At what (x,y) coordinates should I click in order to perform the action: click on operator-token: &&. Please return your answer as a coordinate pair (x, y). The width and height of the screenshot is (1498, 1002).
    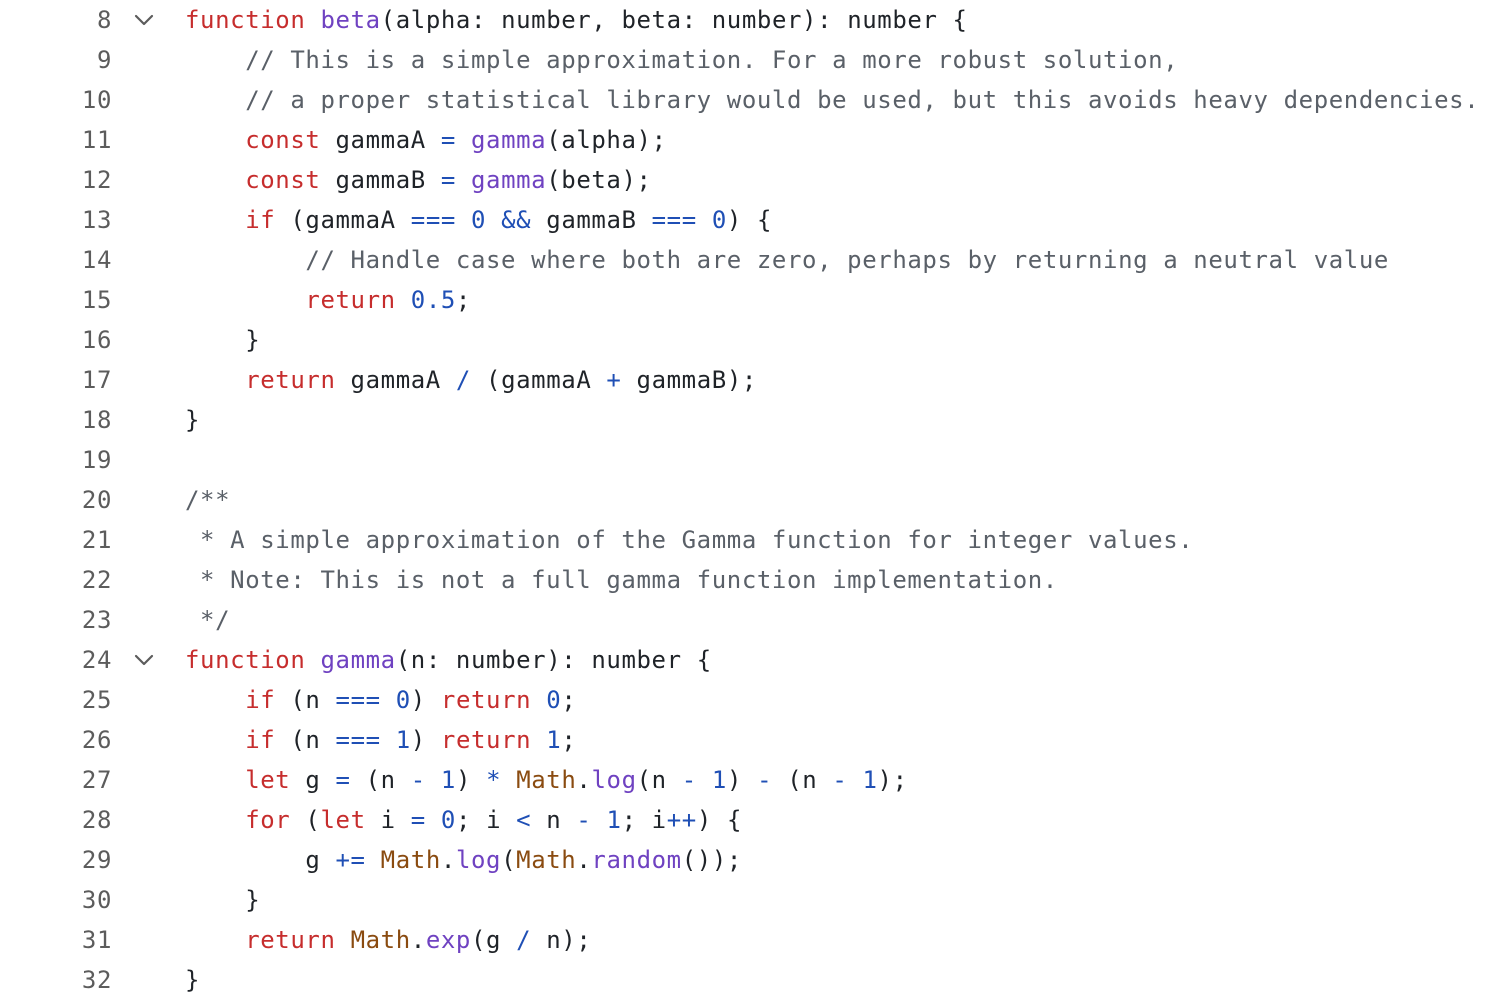
    Looking at the image, I should click on (516, 220).